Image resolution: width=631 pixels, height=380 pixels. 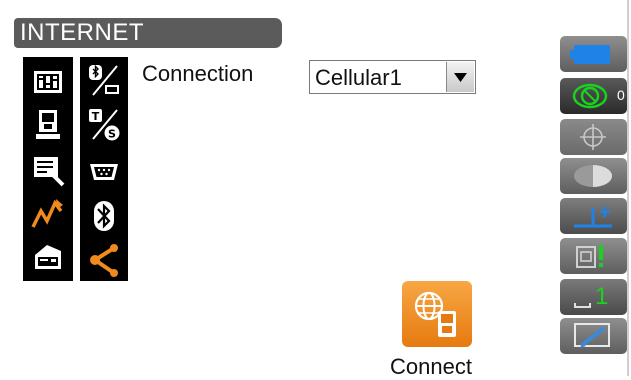 I want to click on height-plus-icon, so click(x=593, y=217).